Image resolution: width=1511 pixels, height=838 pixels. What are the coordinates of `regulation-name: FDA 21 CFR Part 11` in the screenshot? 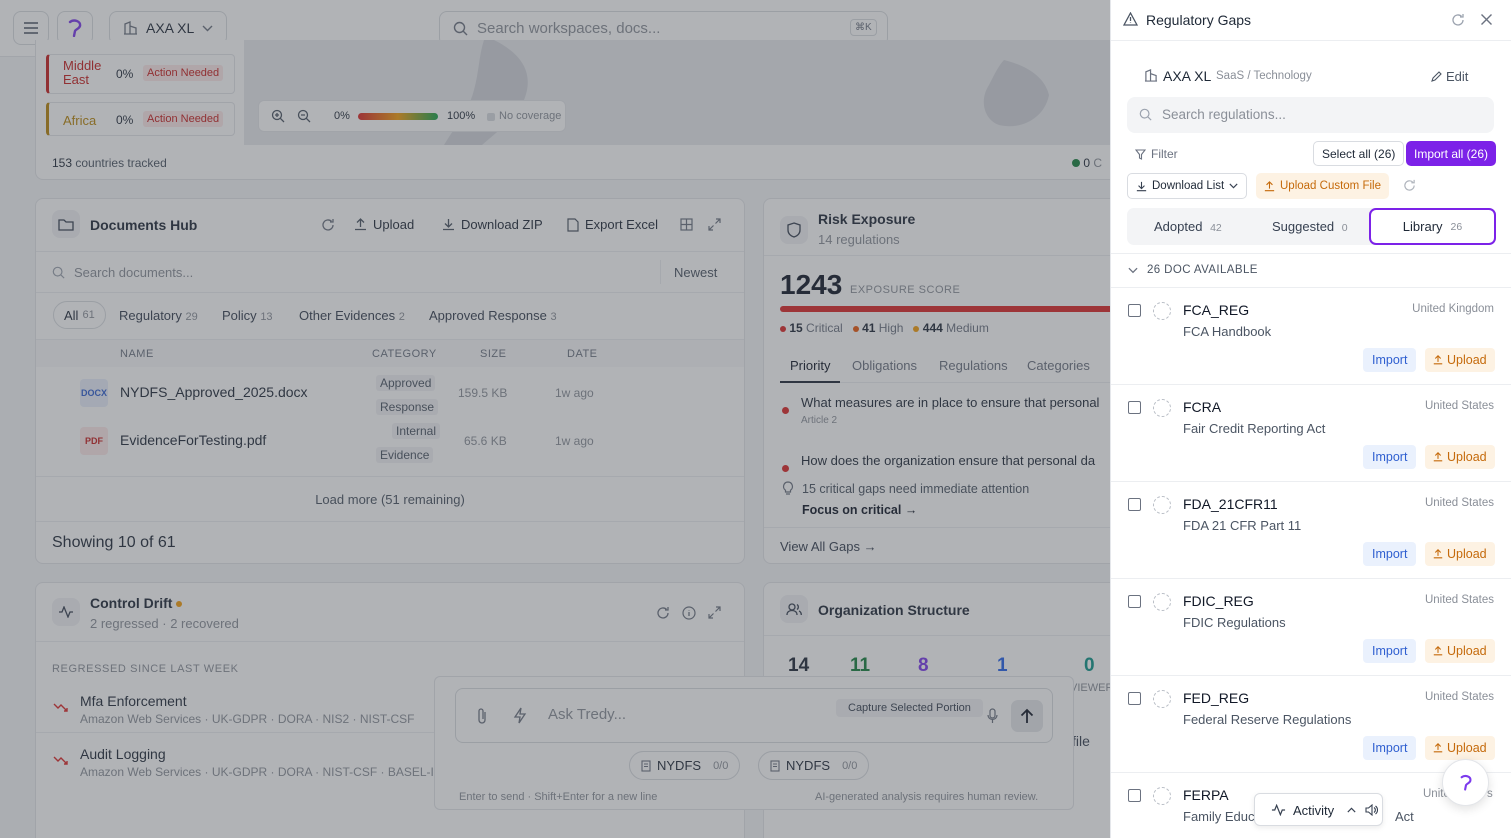 It's located at (1242, 525).